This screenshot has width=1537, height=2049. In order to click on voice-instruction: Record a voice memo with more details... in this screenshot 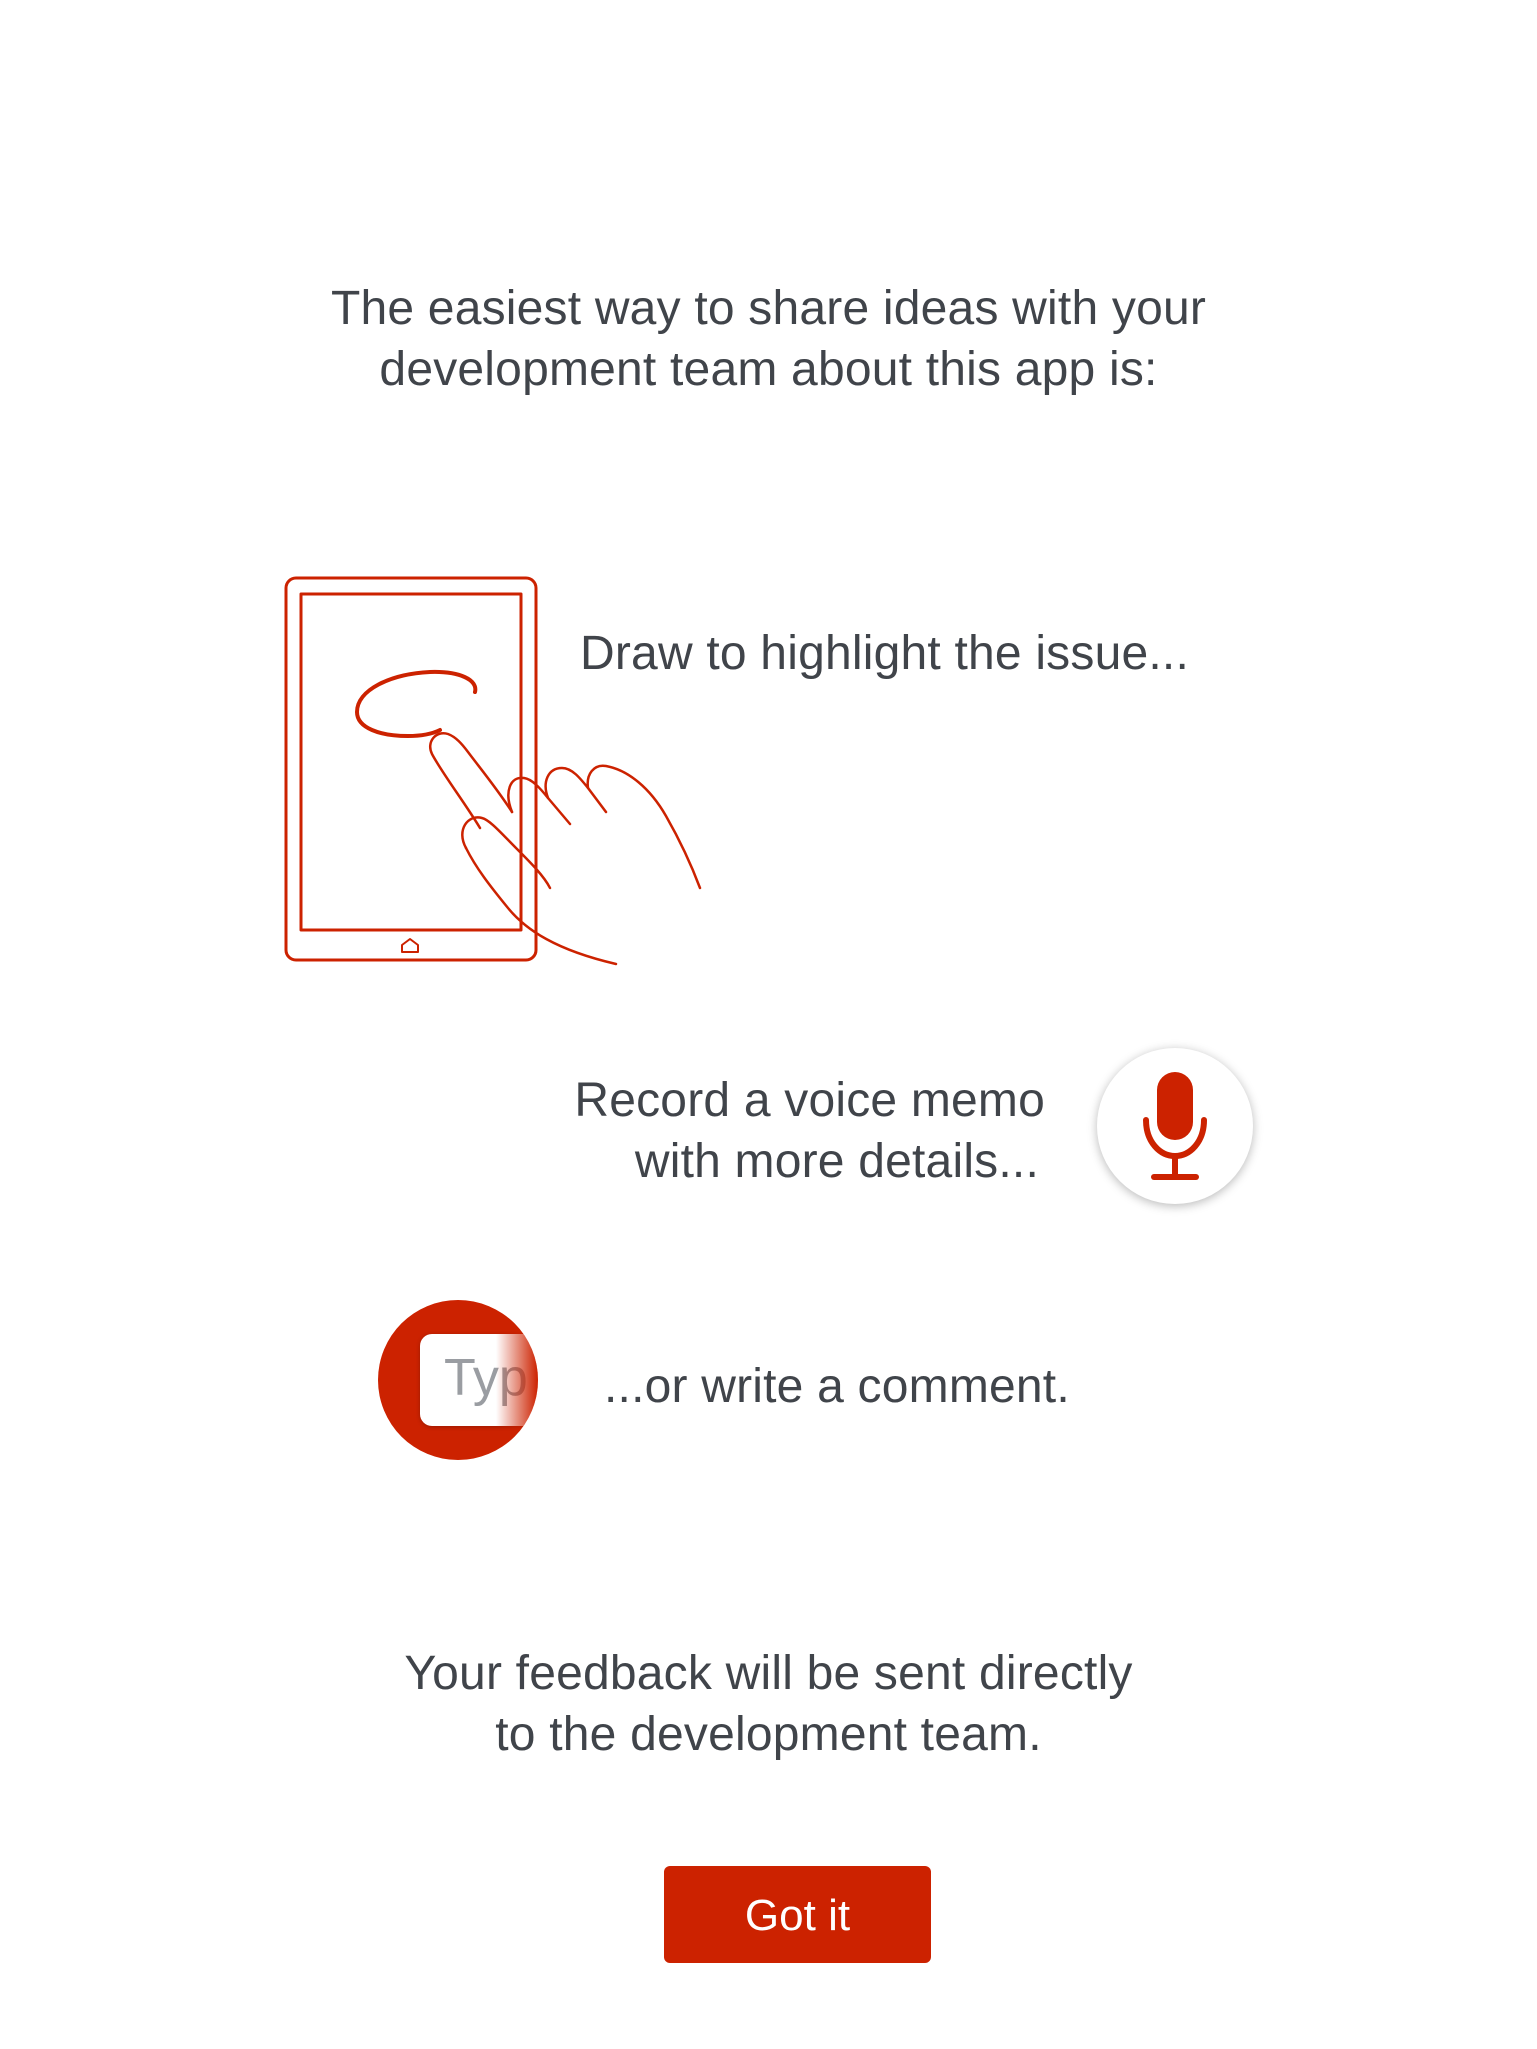, I will do `click(772, 1131)`.